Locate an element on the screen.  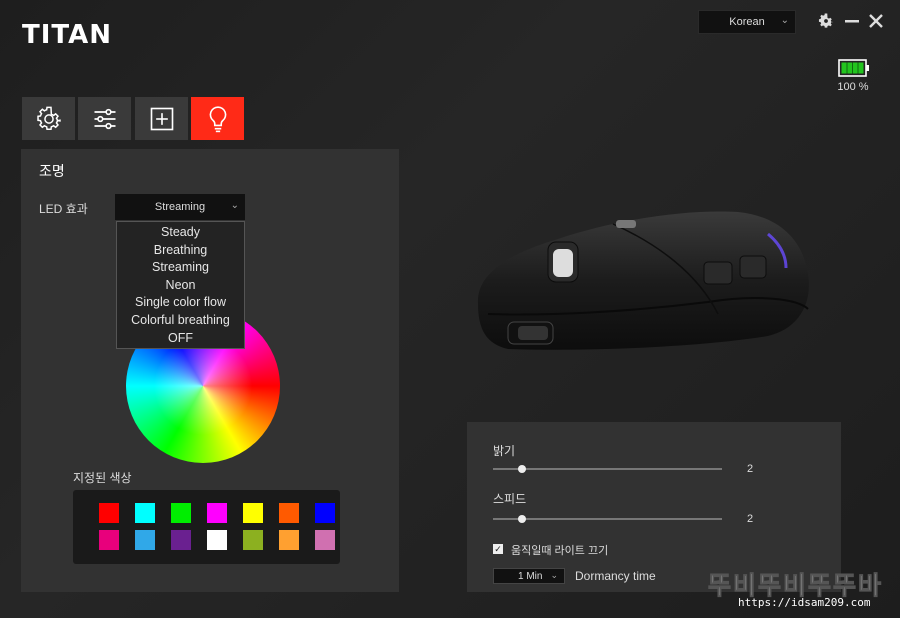
dropdown-option-steady: Steady is located at coordinates (180, 233).